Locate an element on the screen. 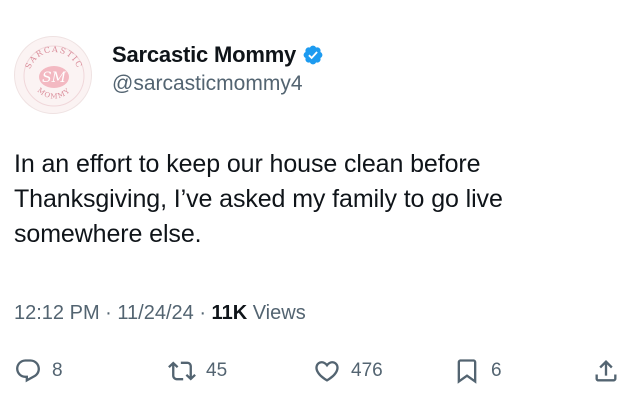 The image size is (640, 403). tweet-time: 12:12 PM is located at coordinates (57, 313).